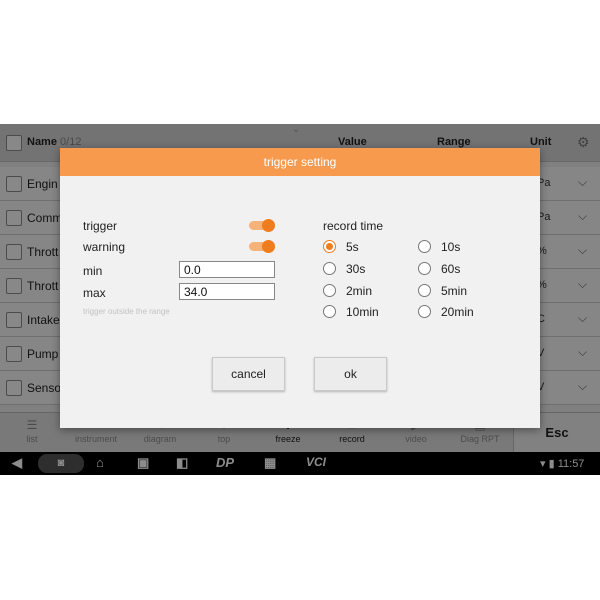  Describe the element at coordinates (329, 268) in the screenshot. I see `radio-30s` at that location.